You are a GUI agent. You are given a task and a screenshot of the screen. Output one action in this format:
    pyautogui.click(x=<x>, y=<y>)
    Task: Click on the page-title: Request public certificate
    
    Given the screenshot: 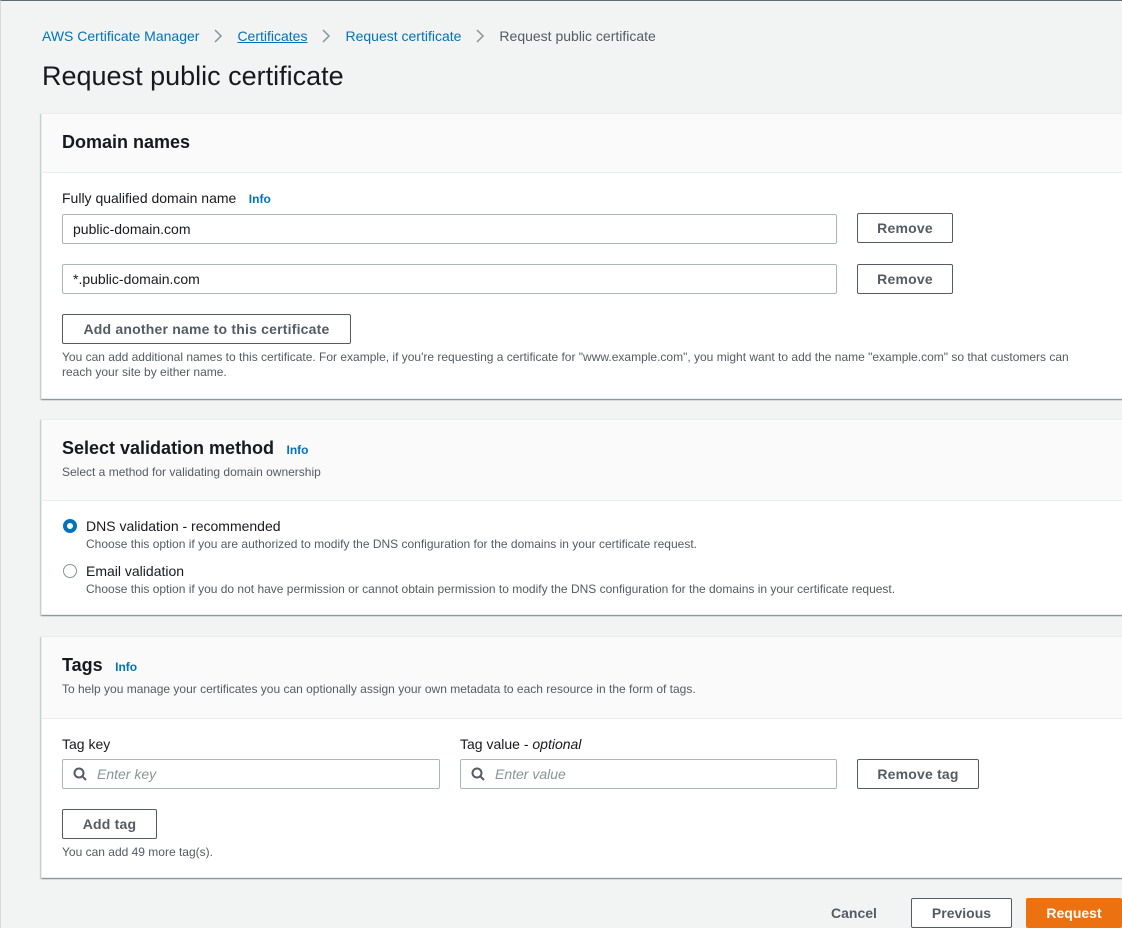 What is the action you would take?
    pyautogui.click(x=193, y=76)
    